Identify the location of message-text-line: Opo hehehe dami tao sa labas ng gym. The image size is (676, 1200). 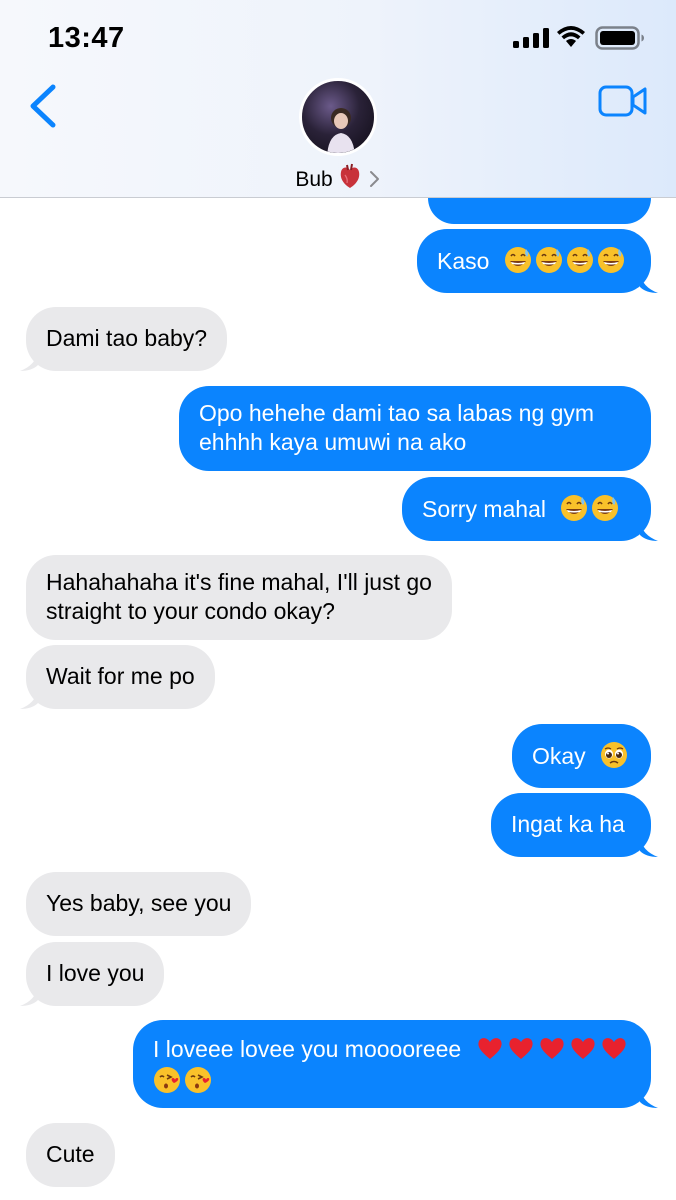
(397, 413).